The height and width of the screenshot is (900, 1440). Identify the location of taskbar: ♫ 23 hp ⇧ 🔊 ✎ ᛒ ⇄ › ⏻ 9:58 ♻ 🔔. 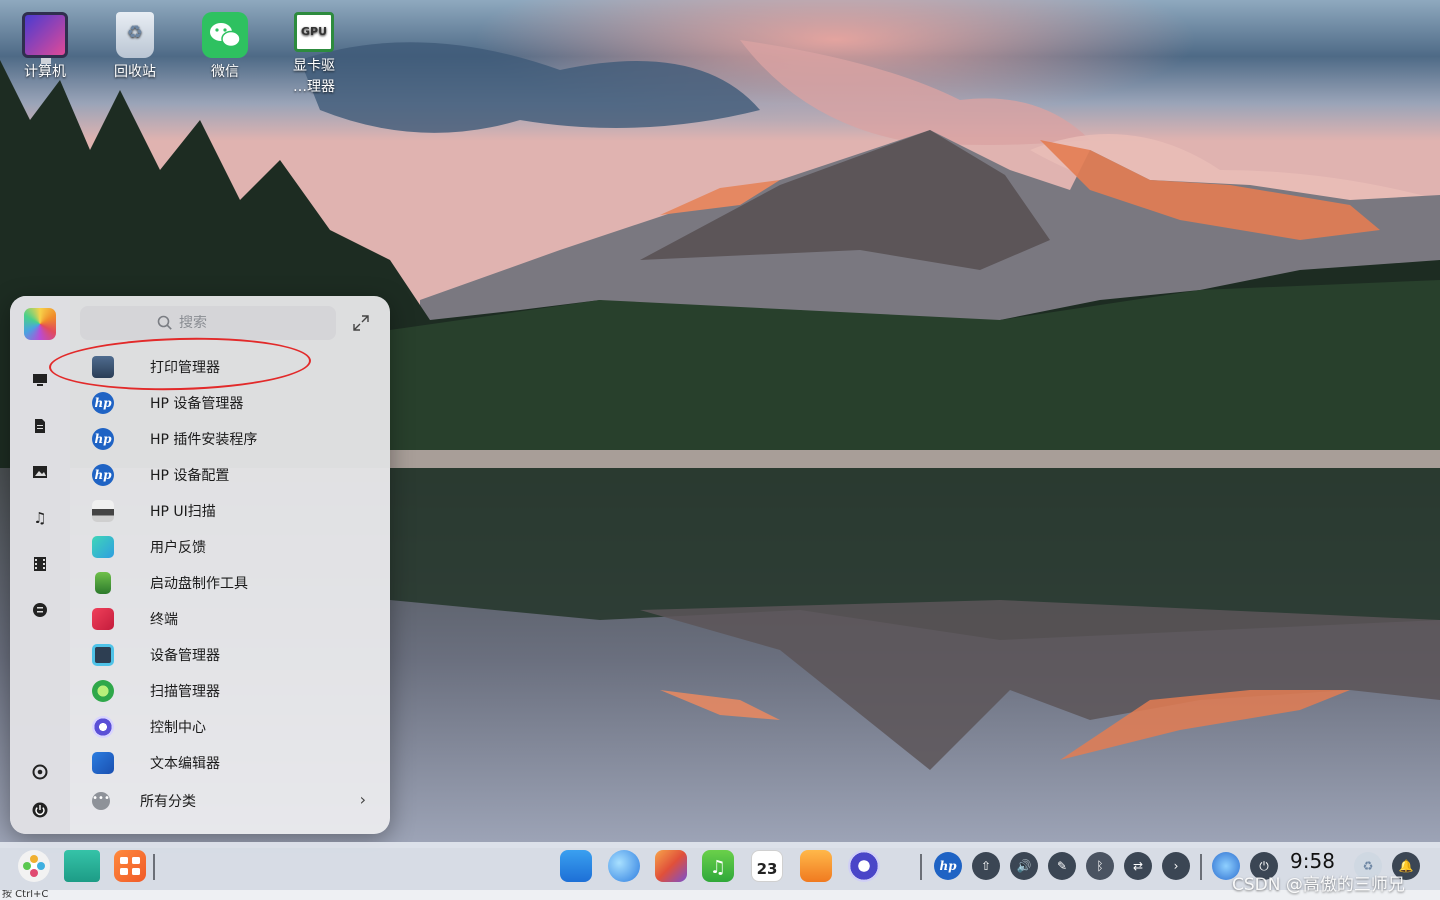
(720, 866).